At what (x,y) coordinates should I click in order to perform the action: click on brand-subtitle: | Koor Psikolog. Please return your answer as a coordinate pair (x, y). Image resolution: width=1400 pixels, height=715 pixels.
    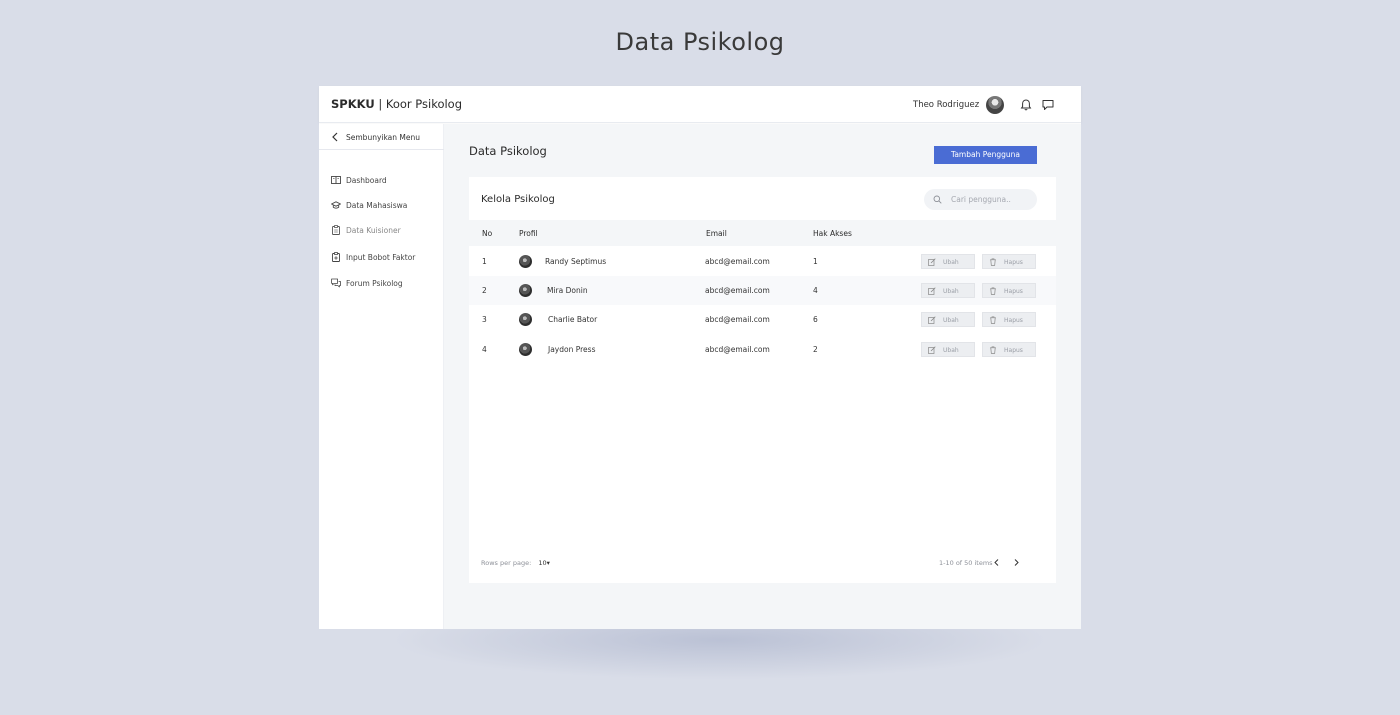
    Looking at the image, I should click on (418, 104).